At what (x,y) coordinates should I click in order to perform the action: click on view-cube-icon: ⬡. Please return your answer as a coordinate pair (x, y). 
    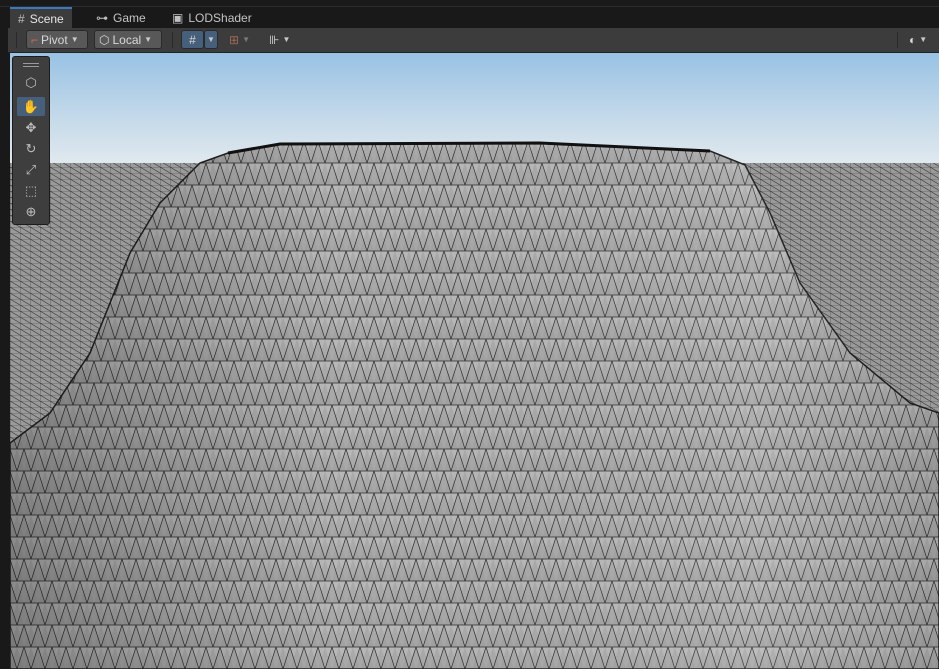
    Looking at the image, I should click on (31, 82).